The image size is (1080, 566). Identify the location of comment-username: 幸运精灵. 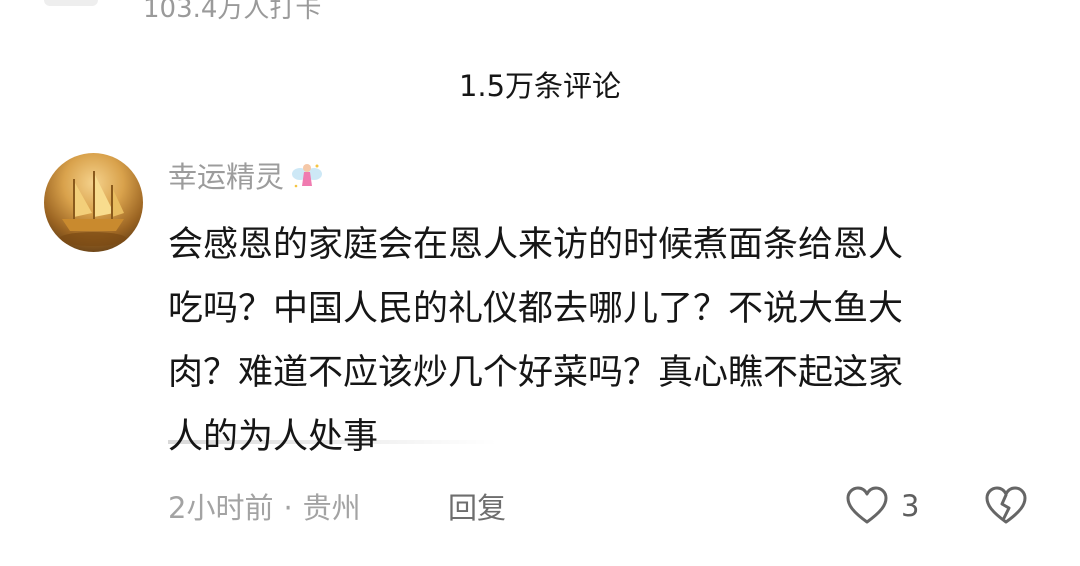
(246, 177).